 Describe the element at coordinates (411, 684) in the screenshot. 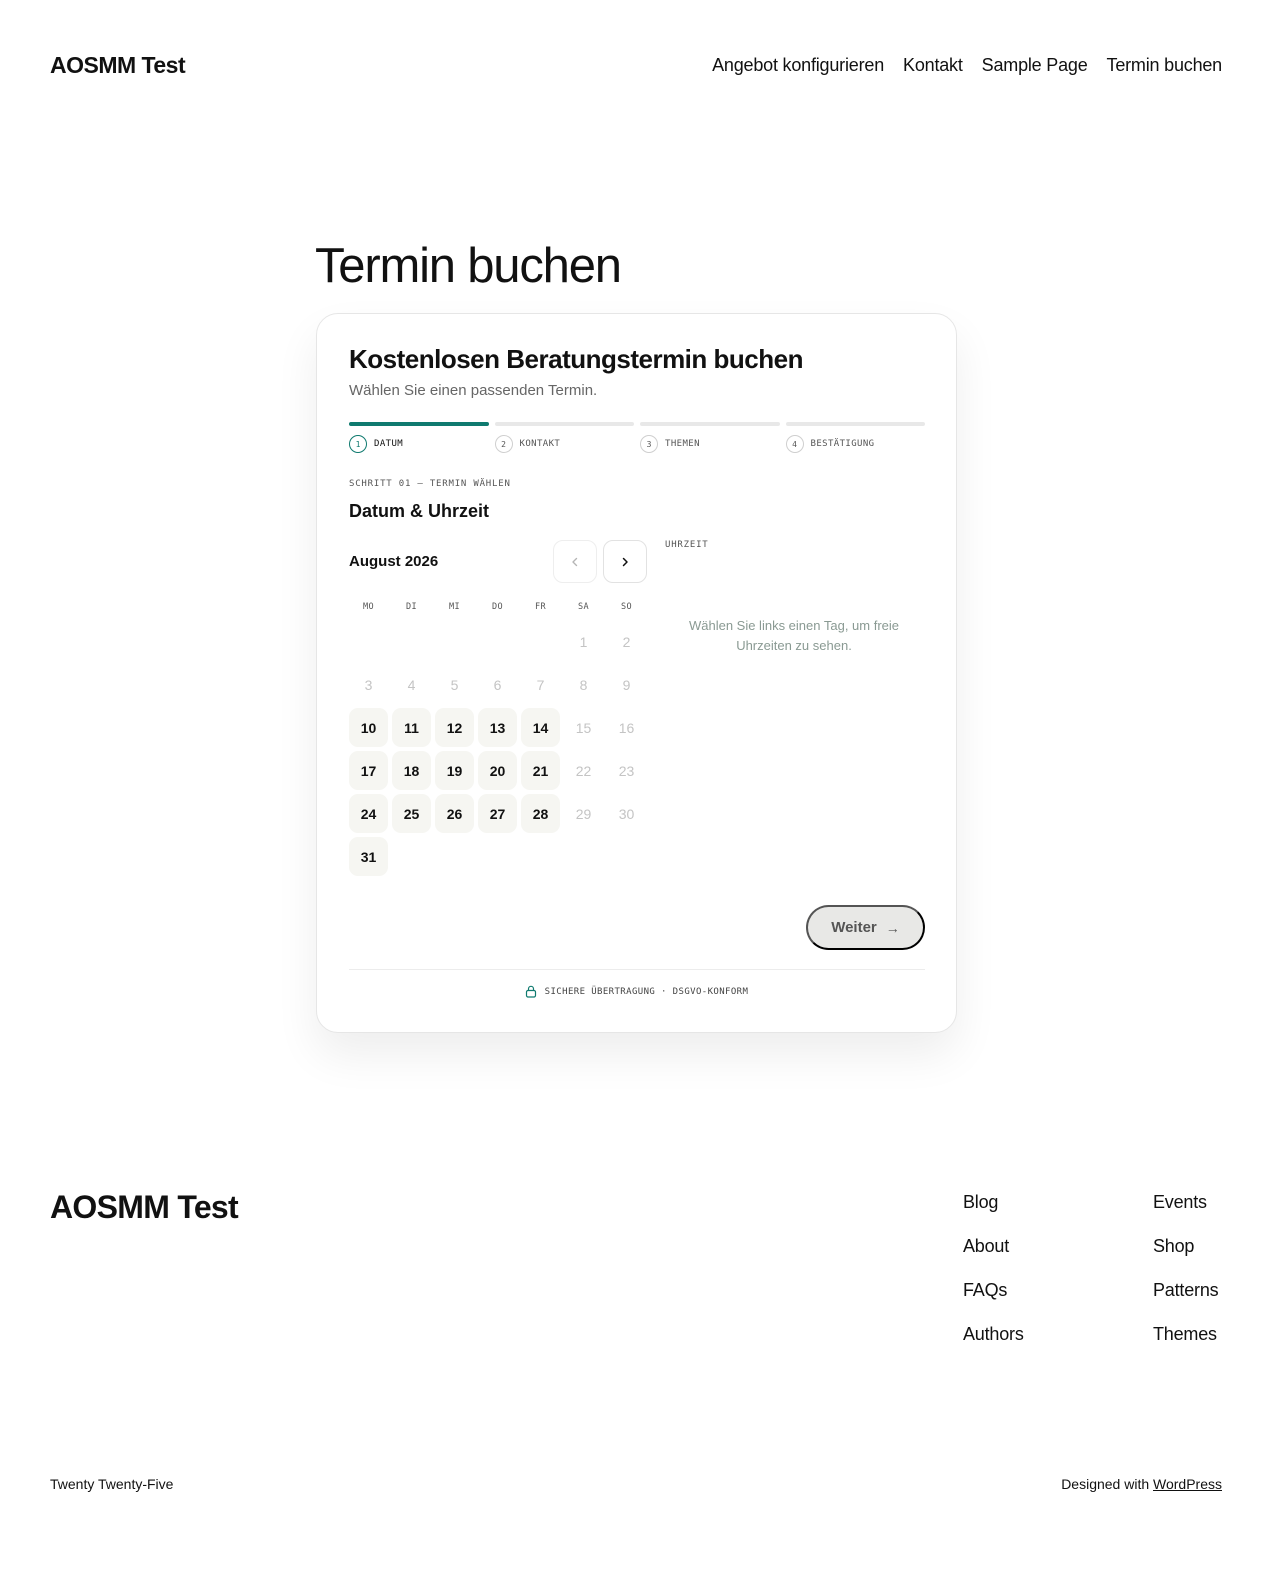

I see `calendar-day: 4` at that location.